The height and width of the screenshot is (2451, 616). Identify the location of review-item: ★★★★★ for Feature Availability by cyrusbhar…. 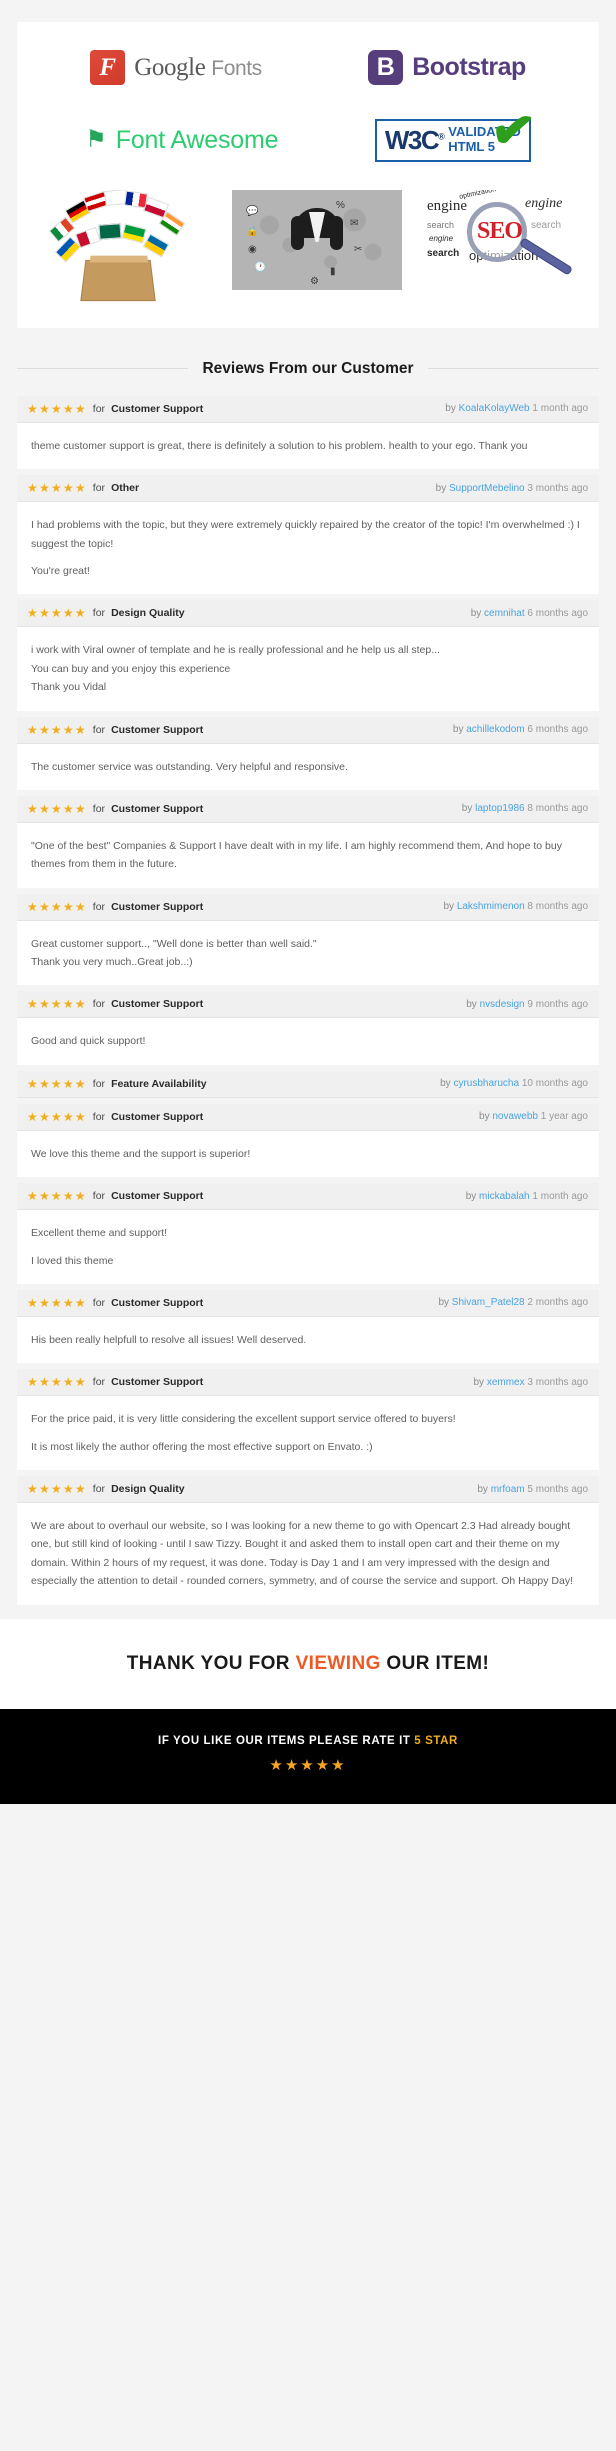
(308, 1084).